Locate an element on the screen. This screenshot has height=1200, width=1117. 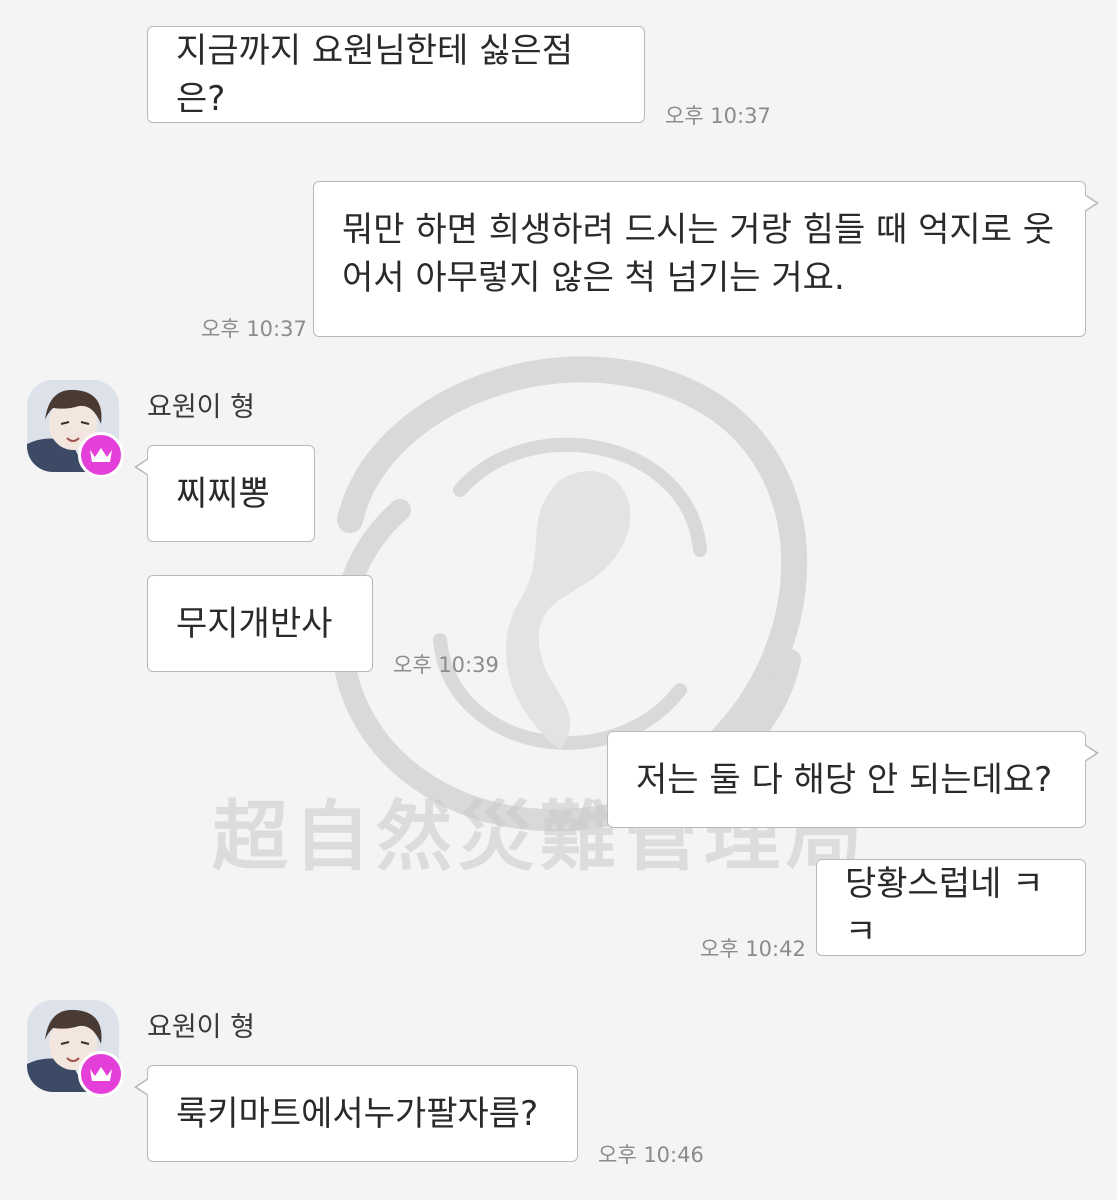
message-bubble: 찌찌뽕 is located at coordinates (224, 493).